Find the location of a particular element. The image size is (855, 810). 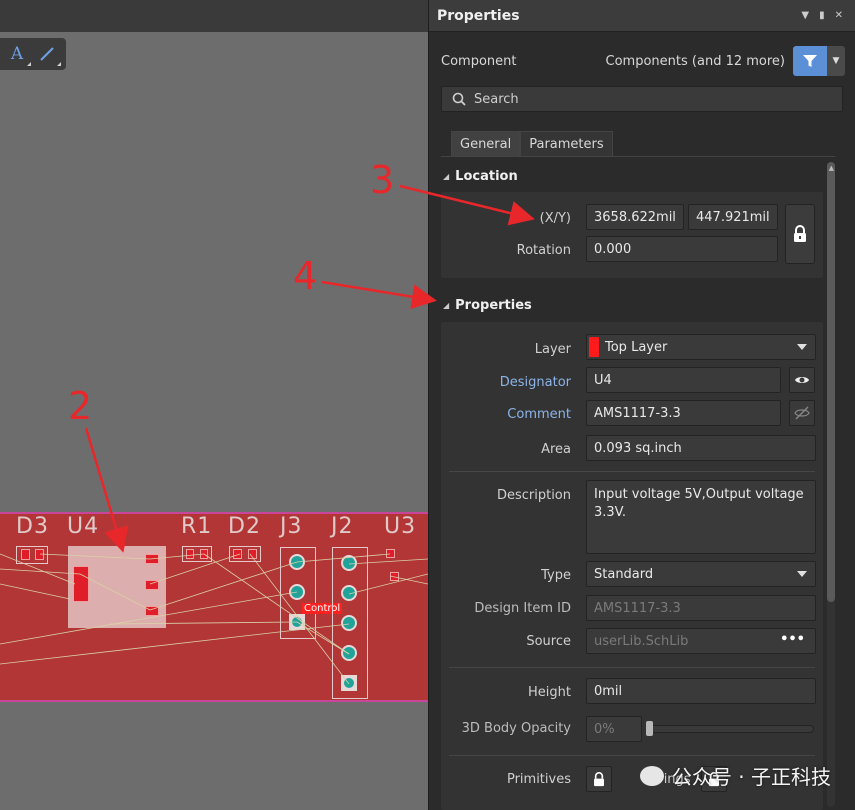

watermark-text: 公众号 · 子正科技 is located at coordinates (751, 777).